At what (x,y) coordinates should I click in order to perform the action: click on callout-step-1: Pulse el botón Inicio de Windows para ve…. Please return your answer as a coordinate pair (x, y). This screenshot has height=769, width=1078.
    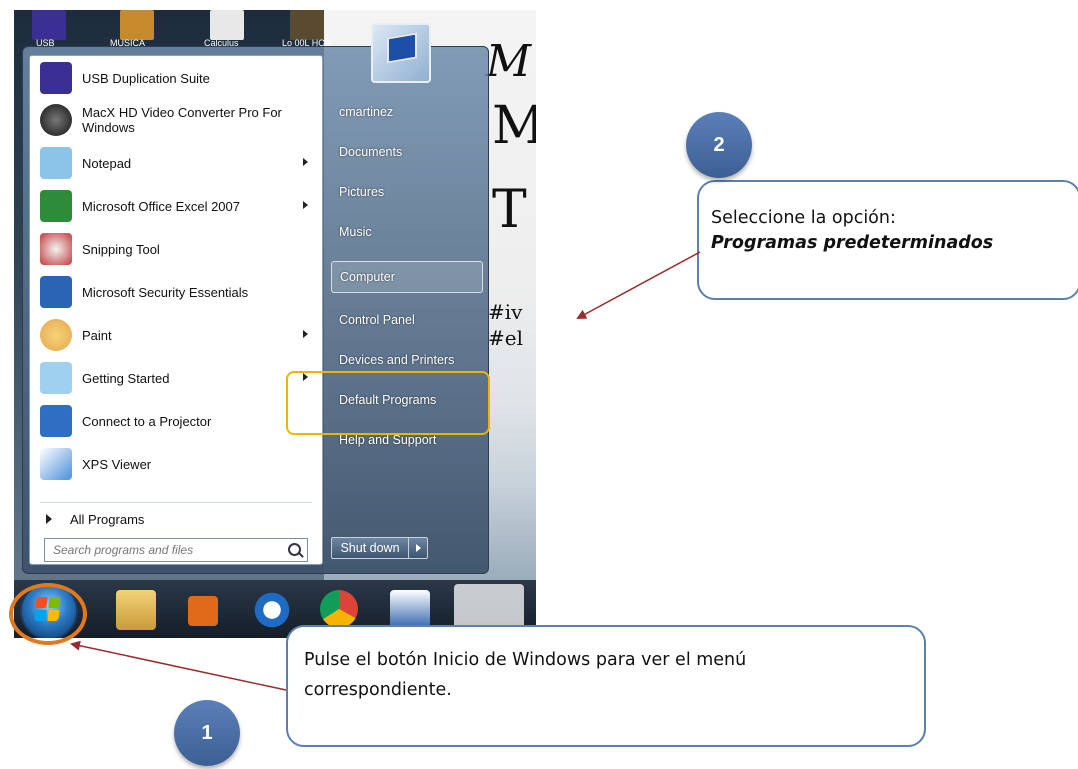
    Looking at the image, I should click on (606, 686).